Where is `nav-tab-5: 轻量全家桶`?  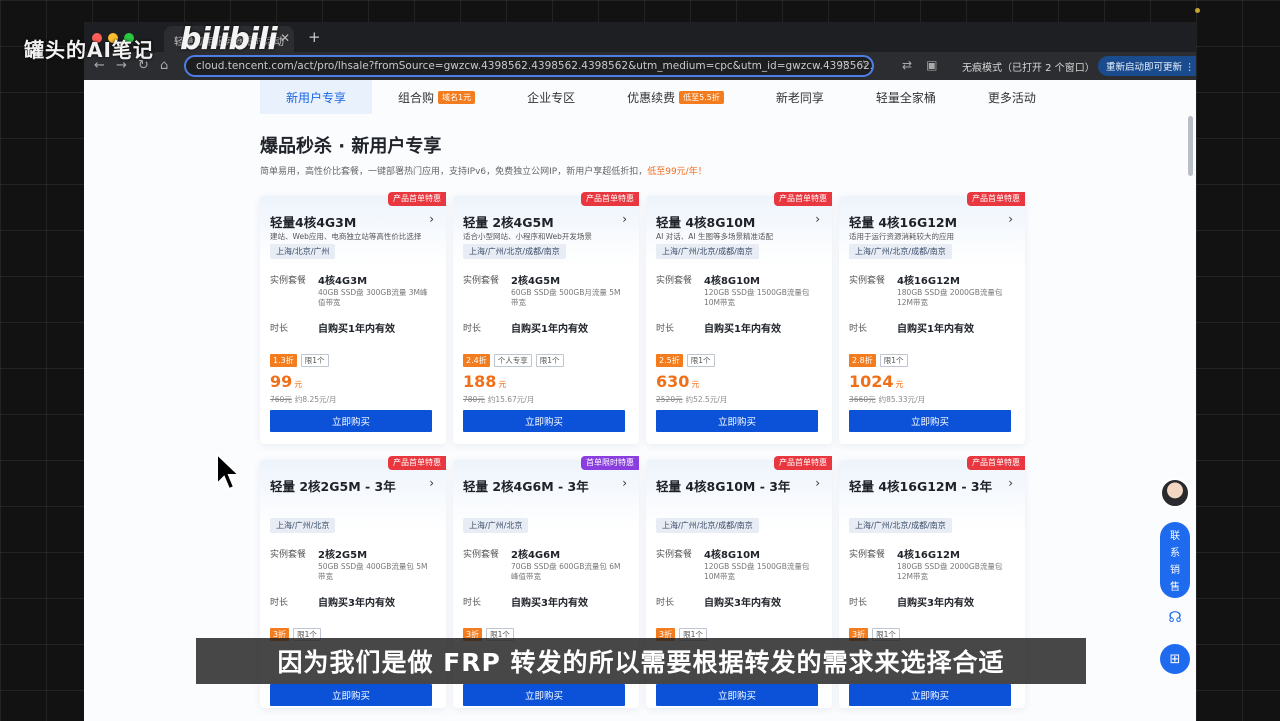
nav-tab-5: 轻量全家桶 is located at coordinates (906, 97).